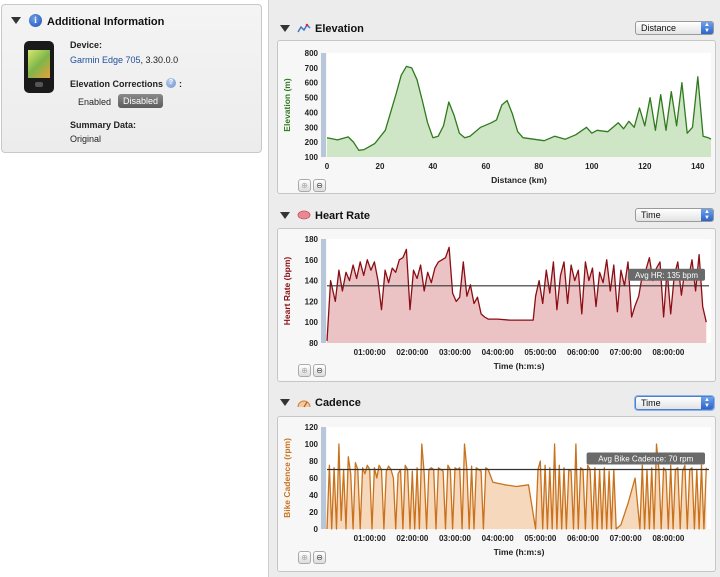 Image resolution: width=720 pixels, height=577 pixels. Describe the element at coordinates (327, 166) in the screenshot. I see `x-tick-label: 0` at that location.